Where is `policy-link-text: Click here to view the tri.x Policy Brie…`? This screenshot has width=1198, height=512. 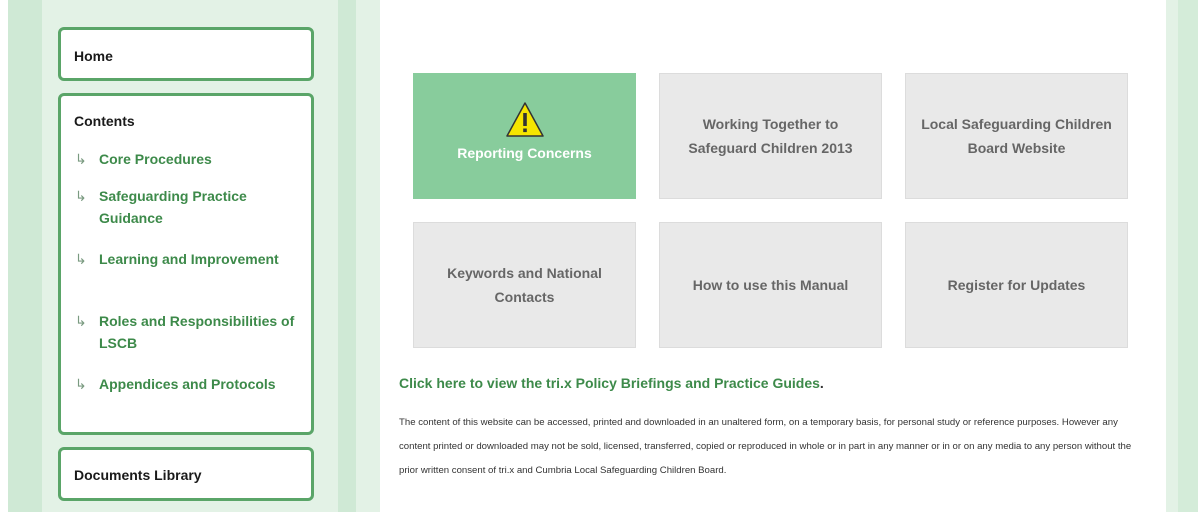 policy-link-text: Click here to view the tri.x Policy Brie… is located at coordinates (609, 383).